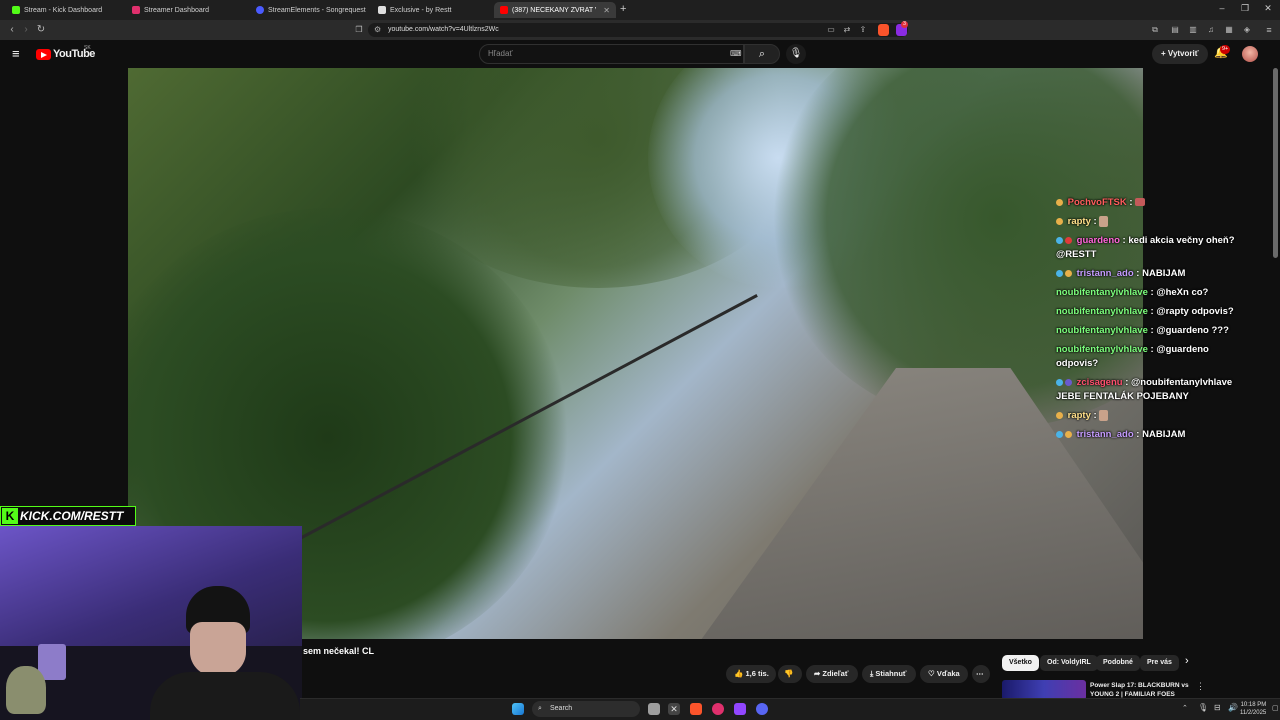 Image resolution: width=1280 pixels, height=720 pixels. Describe the element at coordinates (654, 709) in the screenshot. I see `task-view-icon` at that location.